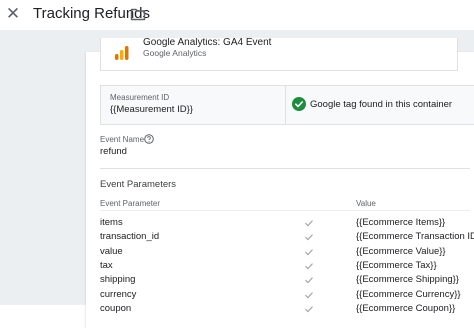 The width and height of the screenshot is (474, 328). What do you see at coordinates (401, 222) in the screenshot?
I see `parameter-value: {{Ecommerce Items}}` at bounding box center [401, 222].